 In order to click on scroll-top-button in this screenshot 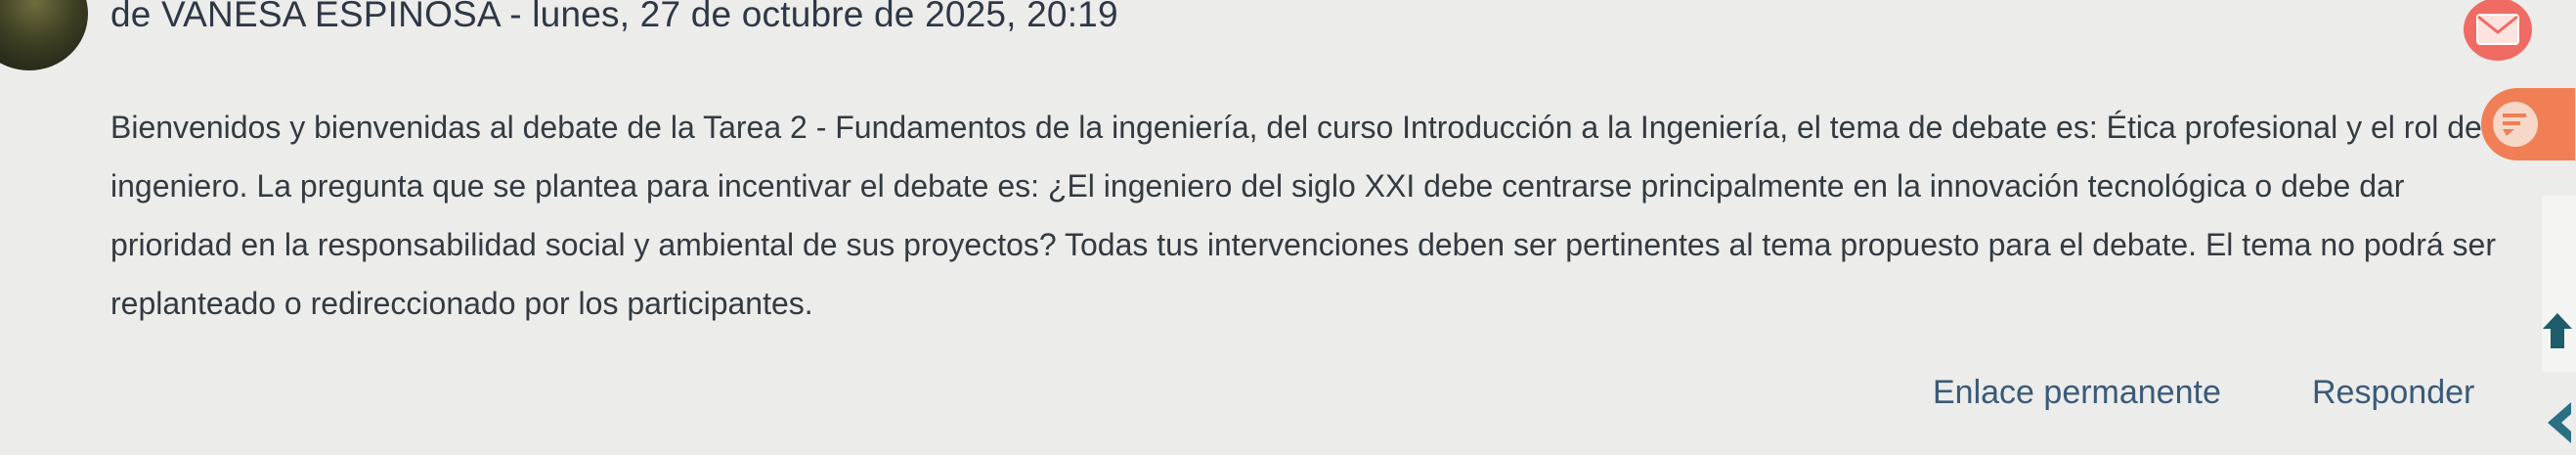, I will do `click(2557, 330)`.